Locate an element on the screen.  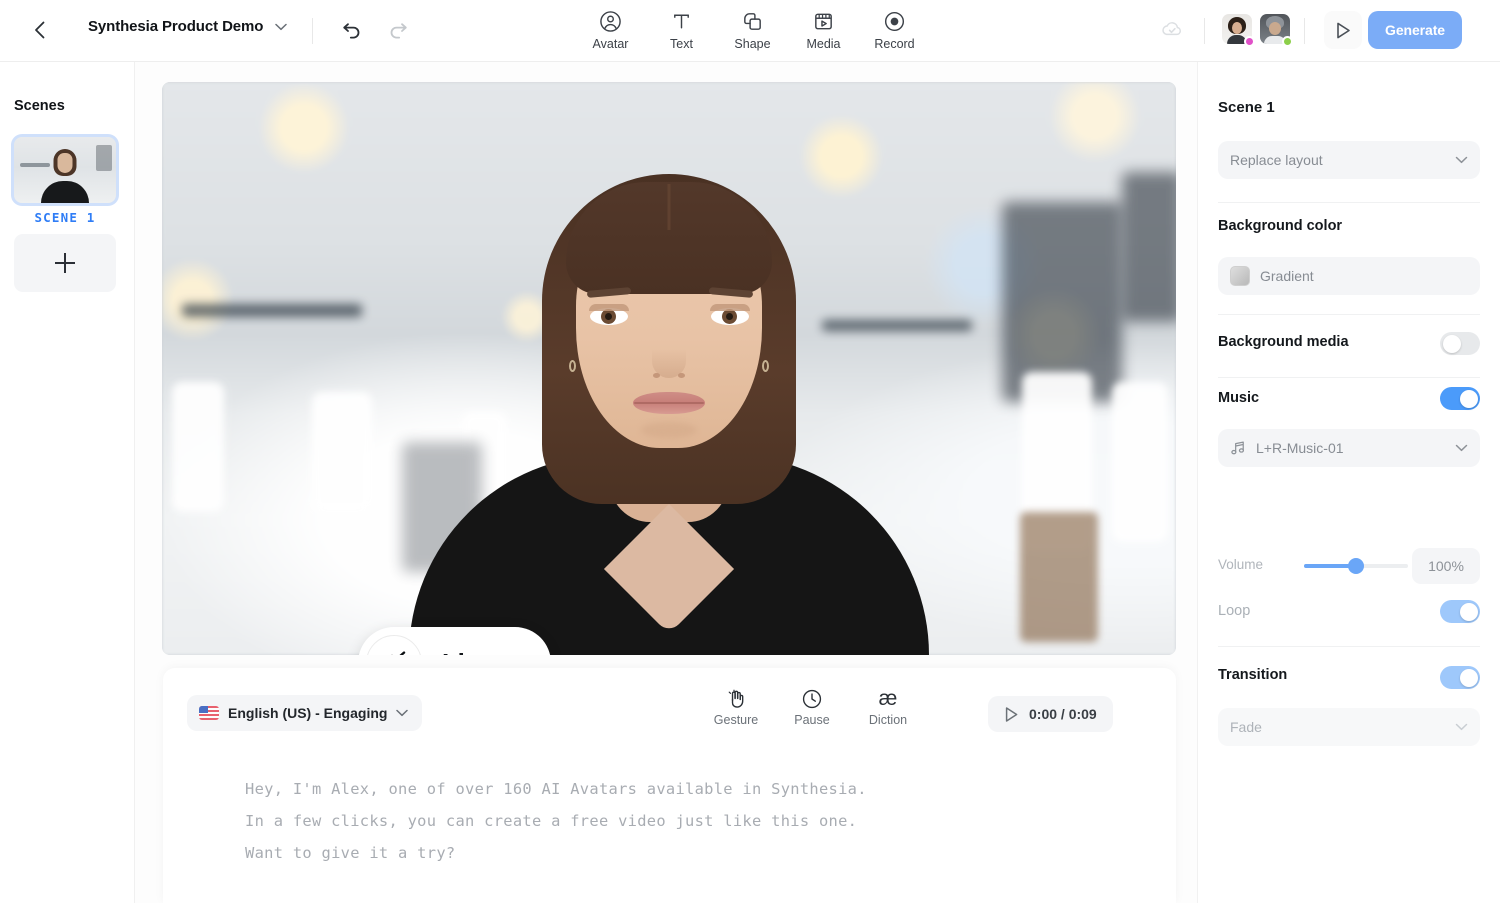
avatar-eyelid-right is located at coordinates (730, 307).